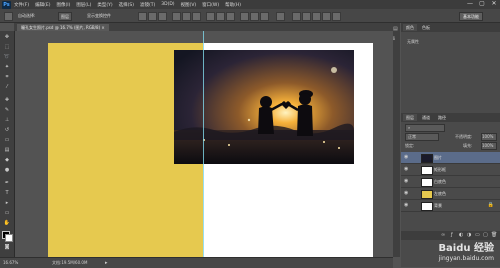 This screenshot has height=268, width=500. Describe the element at coordinates (230, 16) in the screenshot. I see `distribute-bottom-icon` at that location.